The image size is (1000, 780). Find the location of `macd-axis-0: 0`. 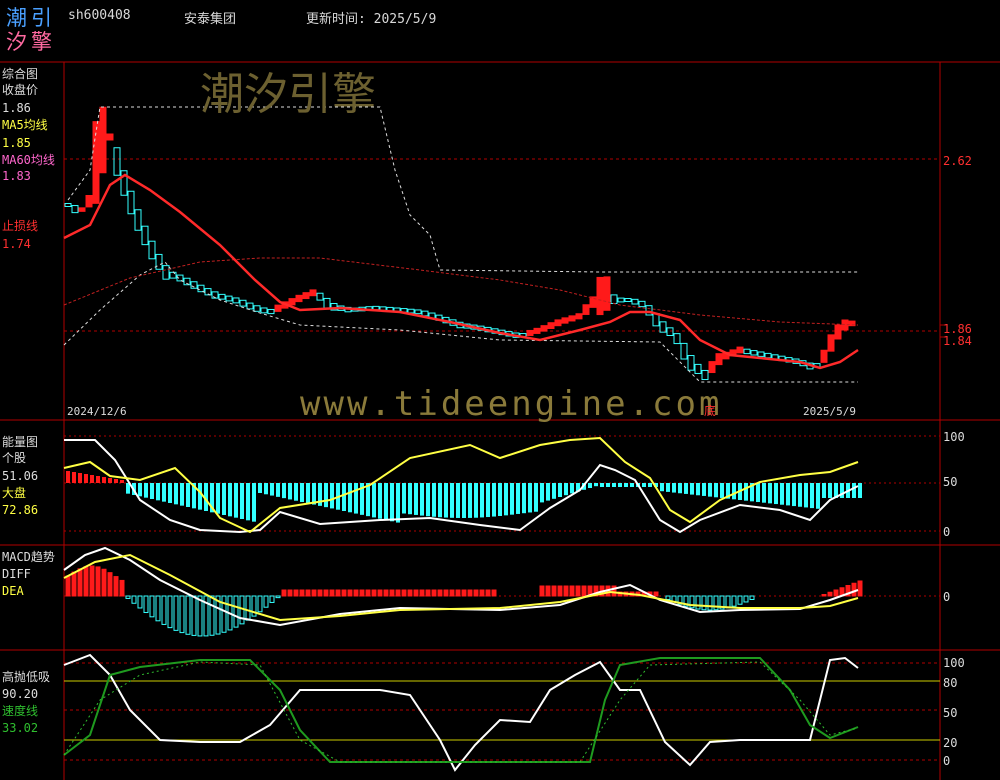

macd-axis-0: 0 is located at coordinates (947, 597).